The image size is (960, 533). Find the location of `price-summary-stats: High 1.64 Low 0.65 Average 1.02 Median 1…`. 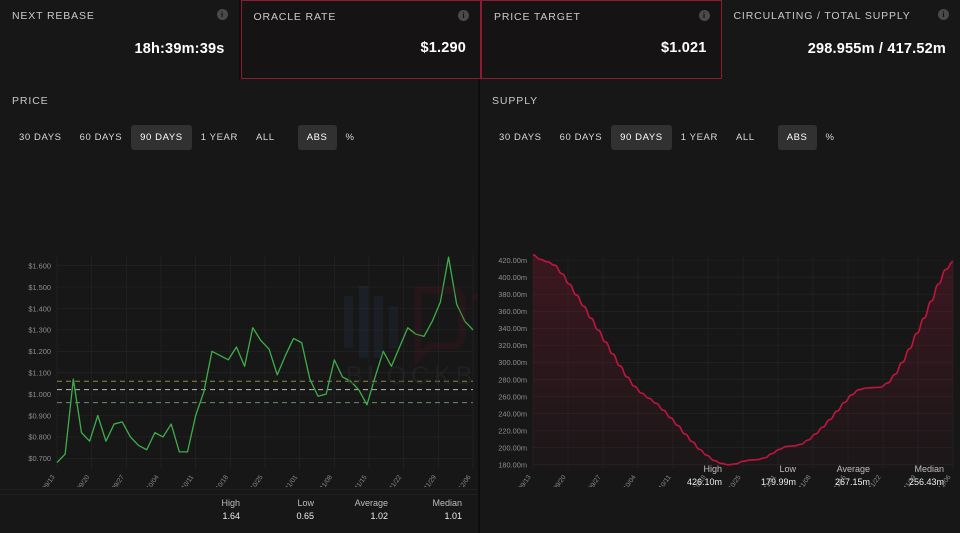

price-summary-stats: High 1.64 Low 0.65 Average 1.02 Median 1… is located at coordinates (239, 511).